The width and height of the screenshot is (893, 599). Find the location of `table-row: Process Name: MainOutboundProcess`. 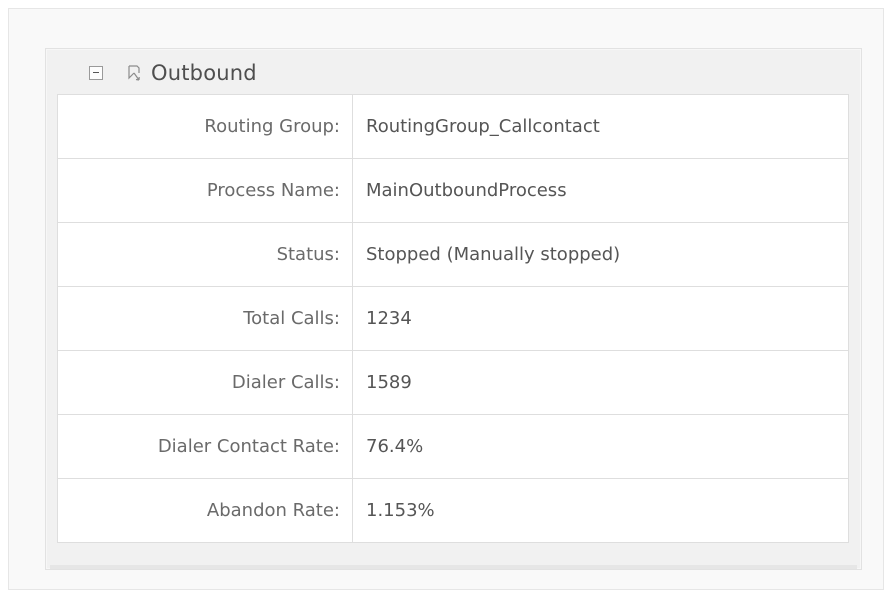

table-row: Process Name: MainOutboundProcess is located at coordinates (453, 190).